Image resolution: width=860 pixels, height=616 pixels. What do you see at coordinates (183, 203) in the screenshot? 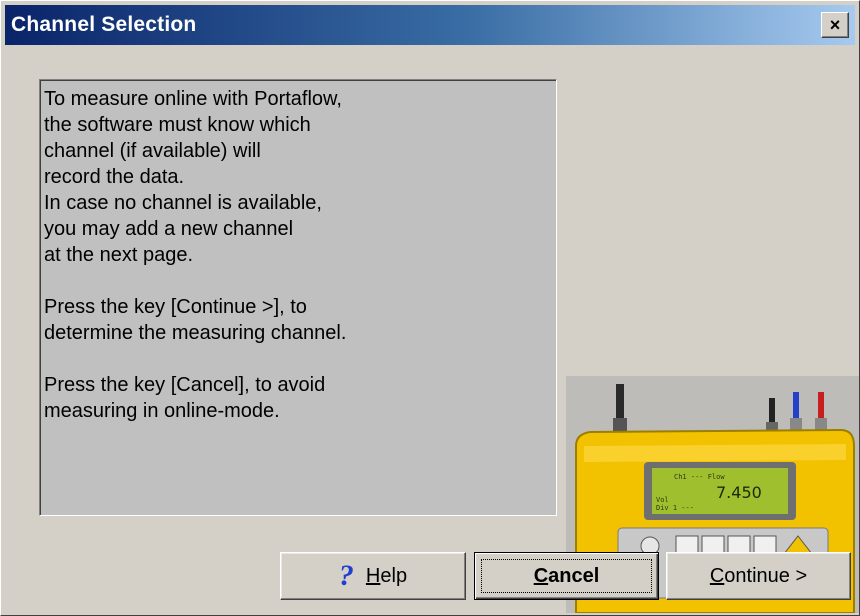
I see `info-line: In case no channel is available,` at bounding box center [183, 203].